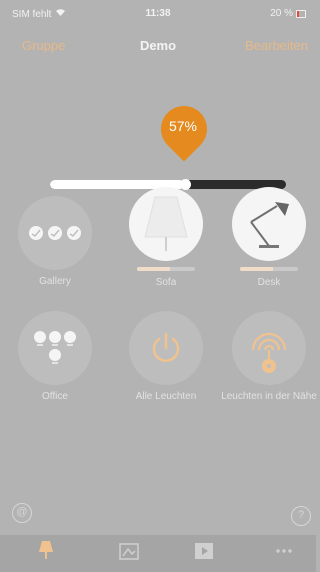 The height and width of the screenshot is (572, 320). I want to click on edit-button: Bearbeiten, so click(276, 45).